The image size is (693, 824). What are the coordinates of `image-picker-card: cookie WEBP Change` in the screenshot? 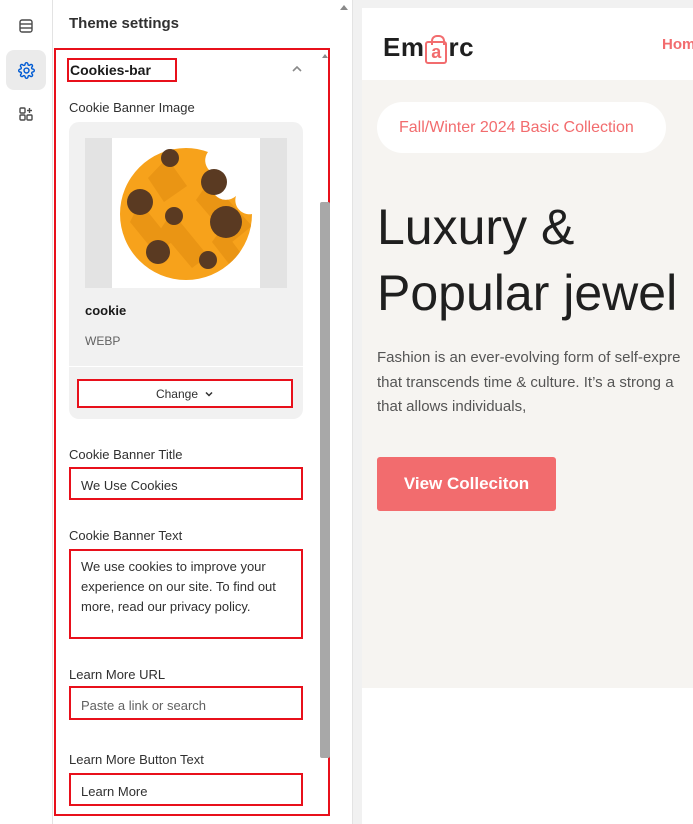 It's located at (186, 270).